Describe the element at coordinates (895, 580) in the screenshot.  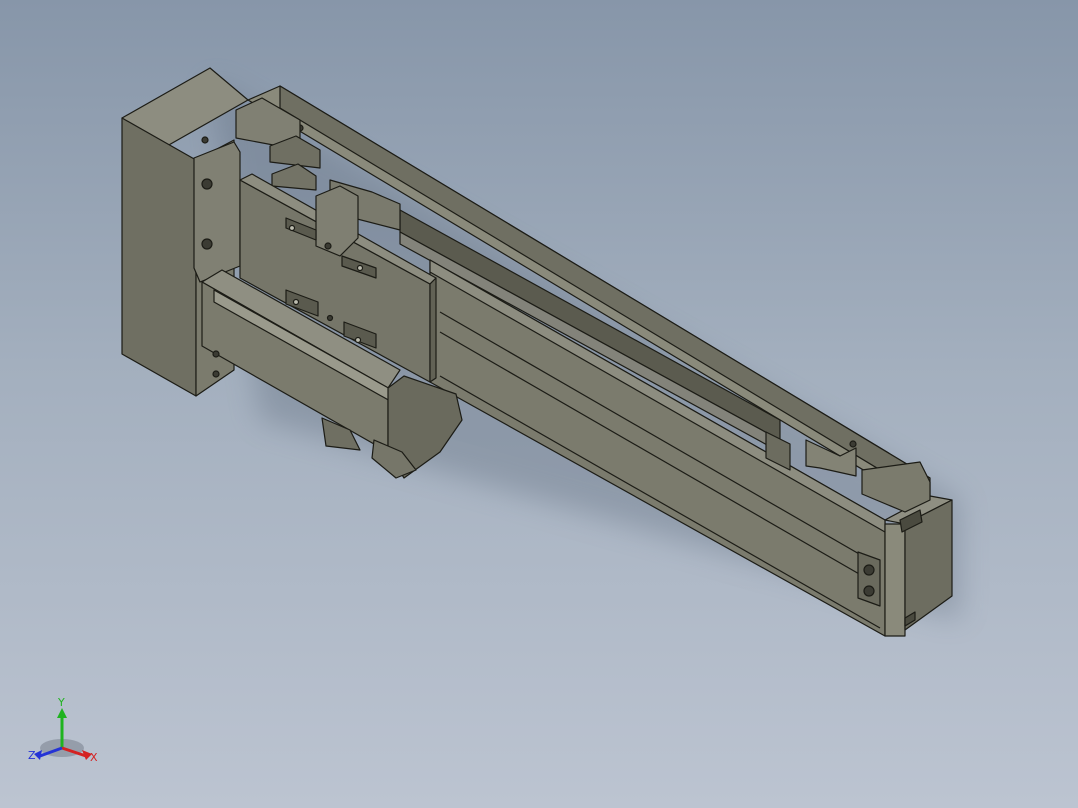
I see `end-cap-front` at that location.